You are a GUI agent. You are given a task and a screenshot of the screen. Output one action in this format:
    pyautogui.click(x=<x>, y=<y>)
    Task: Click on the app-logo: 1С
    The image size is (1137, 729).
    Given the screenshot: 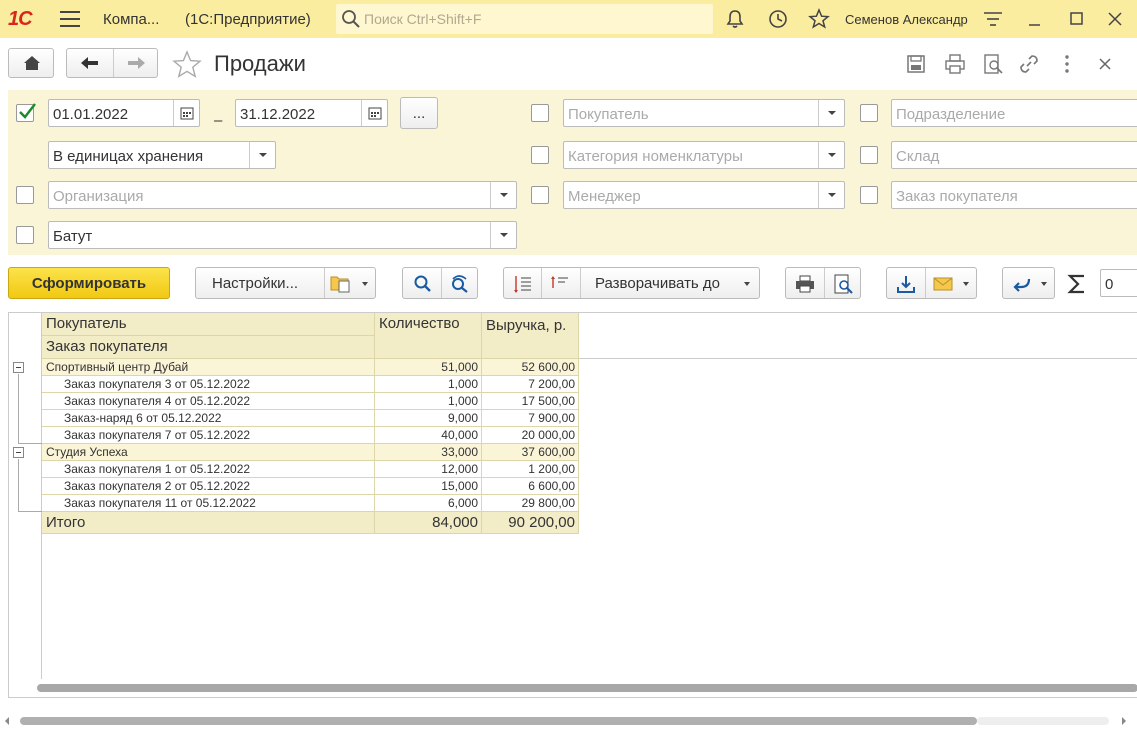 What is the action you would take?
    pyautogui.click(x=28, y=19)
    